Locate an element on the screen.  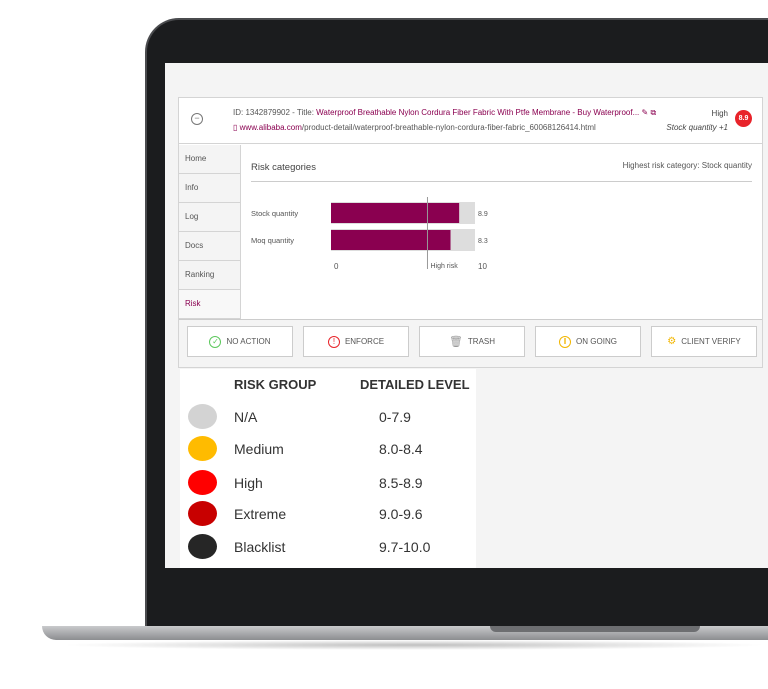
trash-icon: 🗑 is located at coordinates (455, 342).